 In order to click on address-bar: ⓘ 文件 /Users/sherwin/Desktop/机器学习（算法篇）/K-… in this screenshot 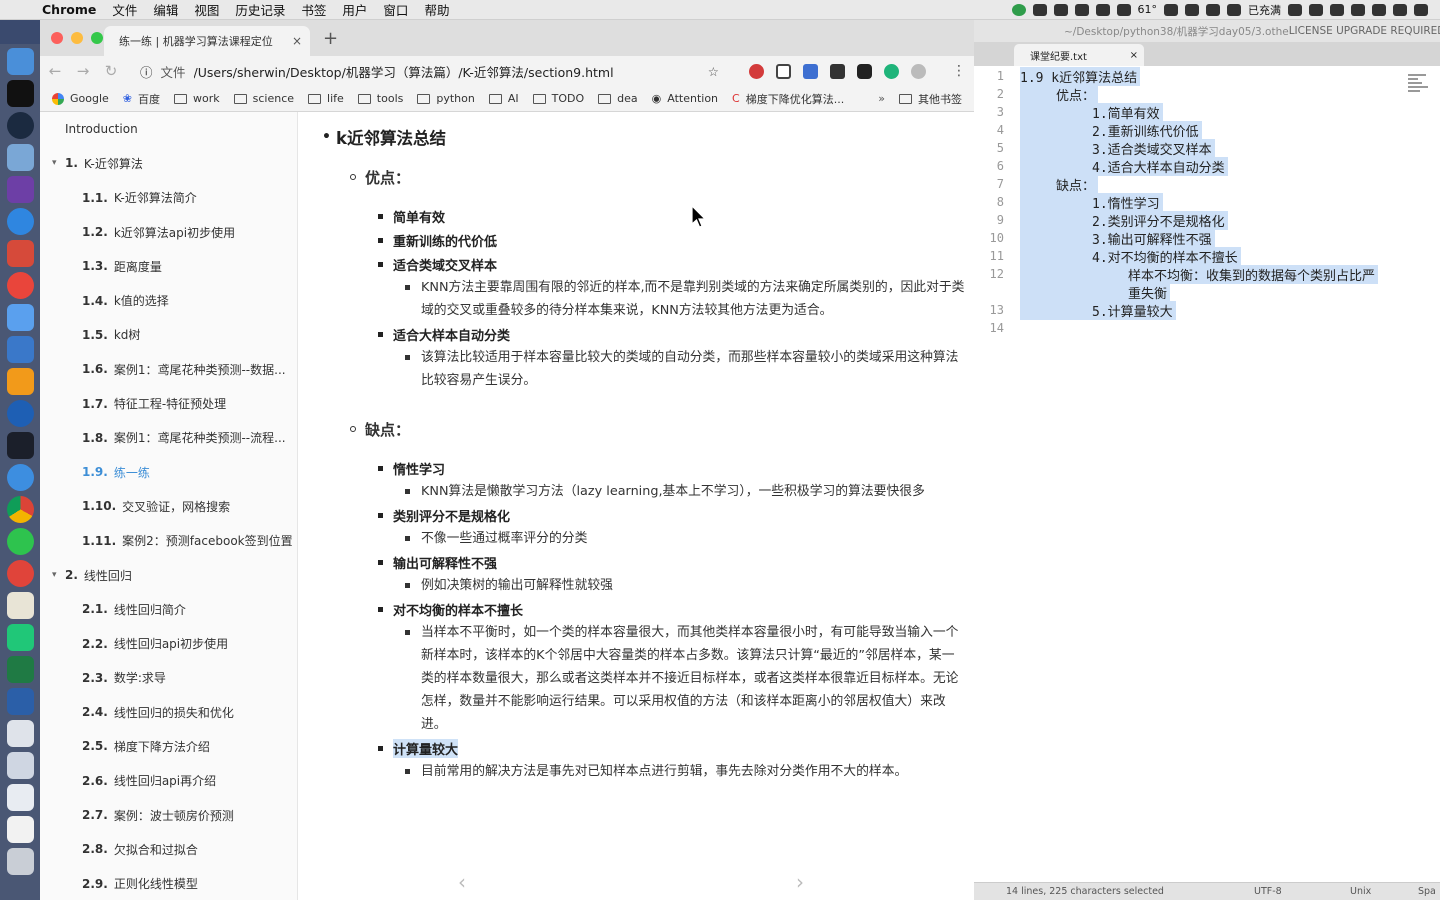, I will do `click(429, 71)`.